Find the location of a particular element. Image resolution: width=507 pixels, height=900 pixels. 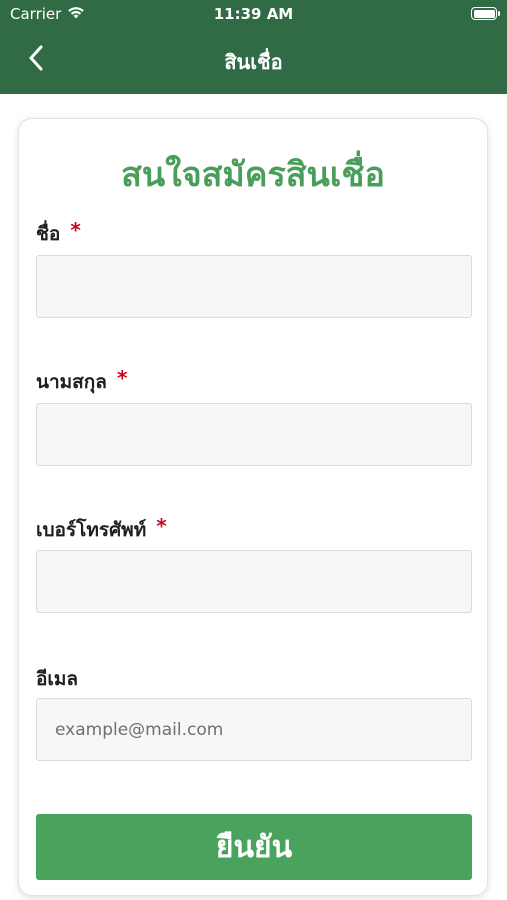

last-name-label: นามสกุล * is located at coordinates (82, 381).